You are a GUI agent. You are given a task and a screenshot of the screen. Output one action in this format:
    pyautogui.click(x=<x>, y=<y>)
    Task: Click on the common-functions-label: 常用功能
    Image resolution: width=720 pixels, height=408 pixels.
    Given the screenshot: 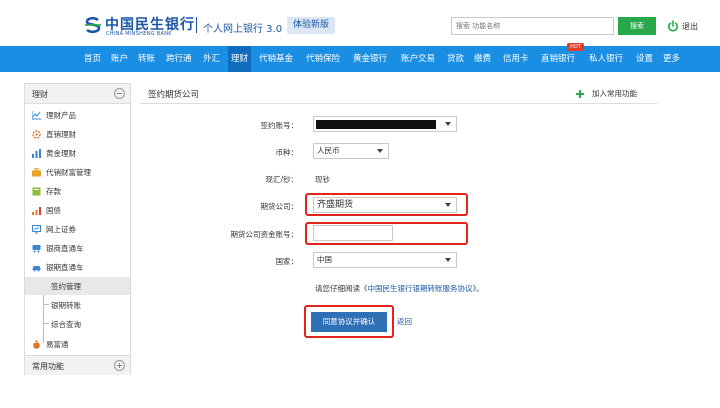 What is the action you would take?
    pyautogui.click(x=48, y=366)
    